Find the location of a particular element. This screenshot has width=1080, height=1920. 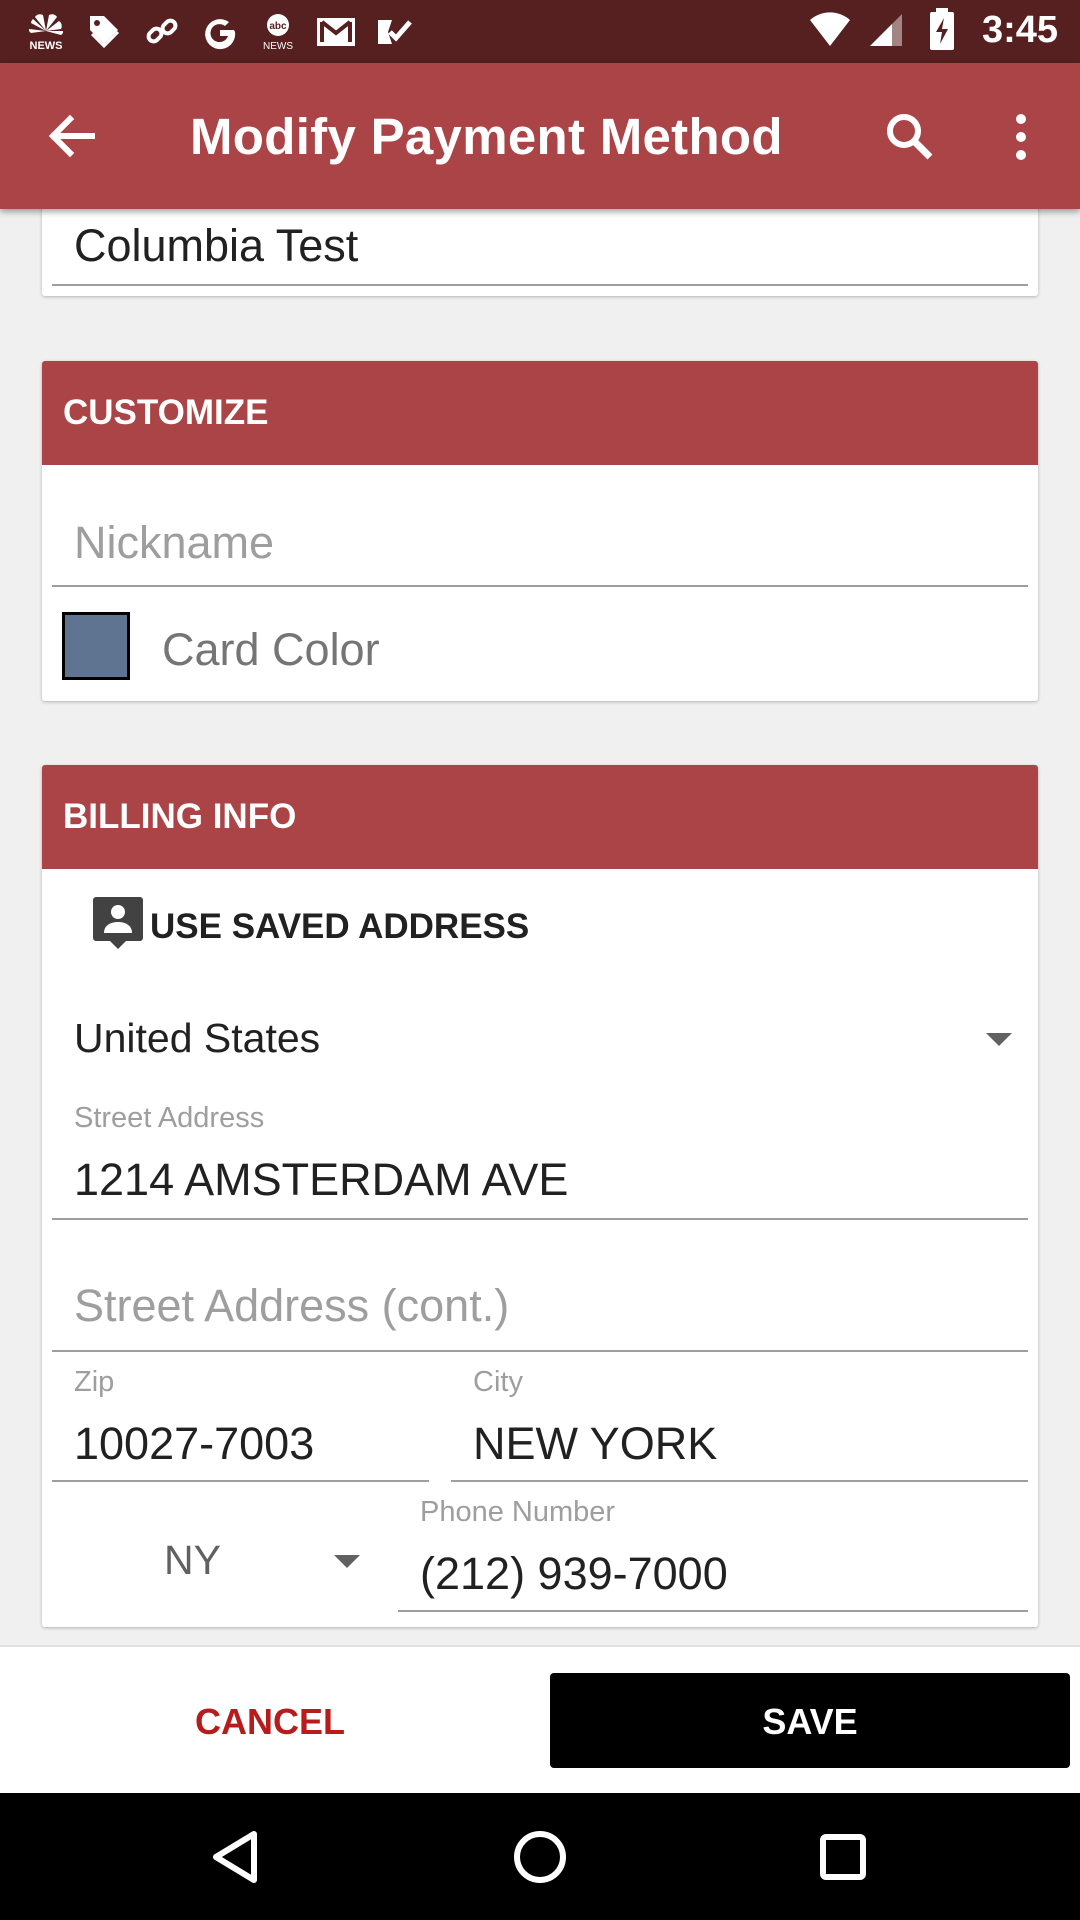

street-address-label: Street Address is located at coordinates (169, 1118).